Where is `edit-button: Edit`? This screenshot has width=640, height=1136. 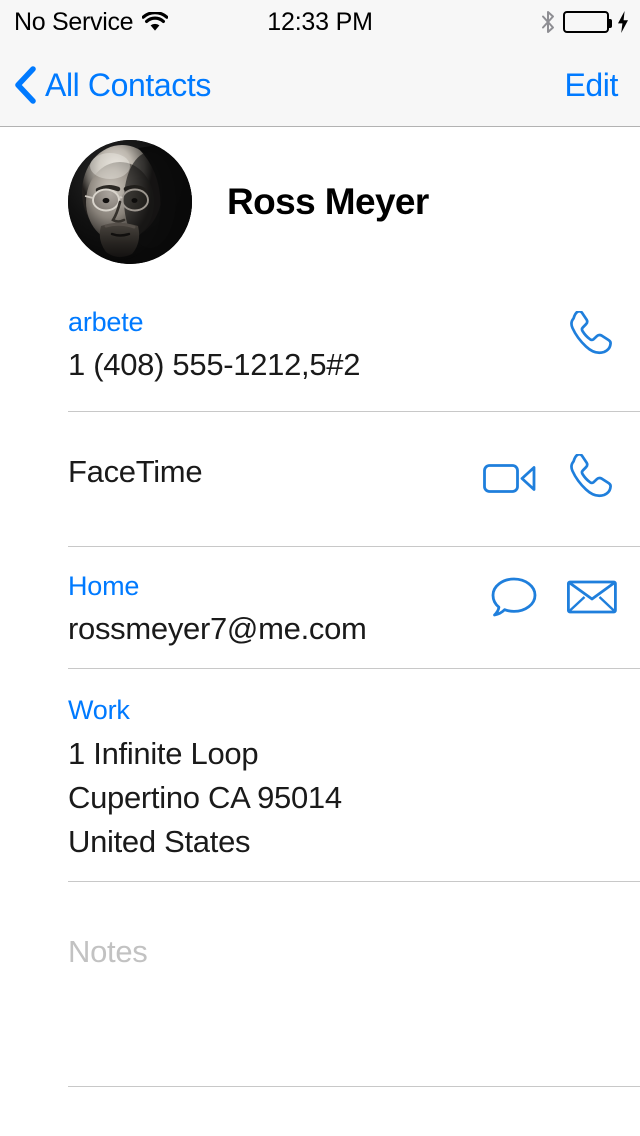
edit-button: Edit is located at coordinates (591, 85).